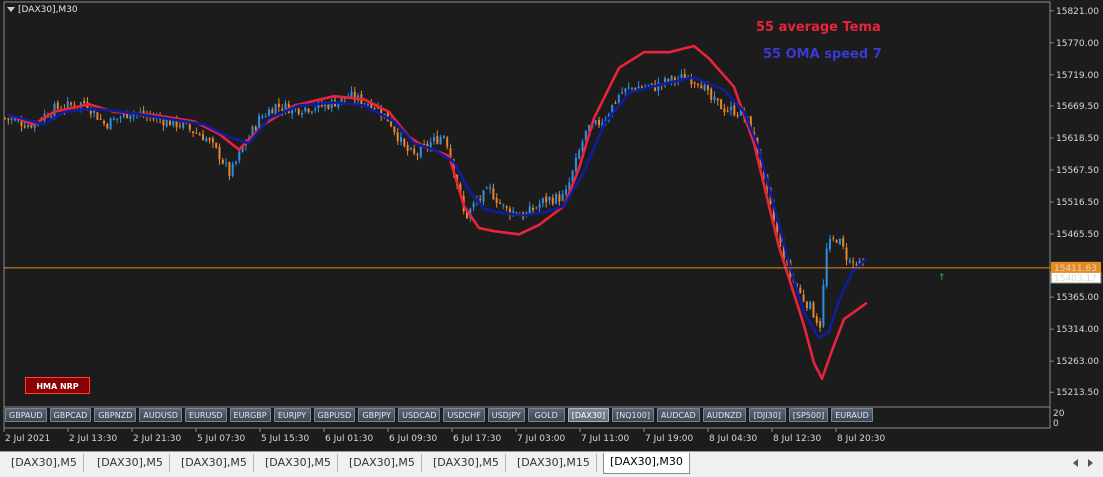 This screenshot has height=477, width=1103. Describe the element at coordinates (477, 439) in the screenshot. I see `time-tick-label: 6 Jul 17:30` at that location.